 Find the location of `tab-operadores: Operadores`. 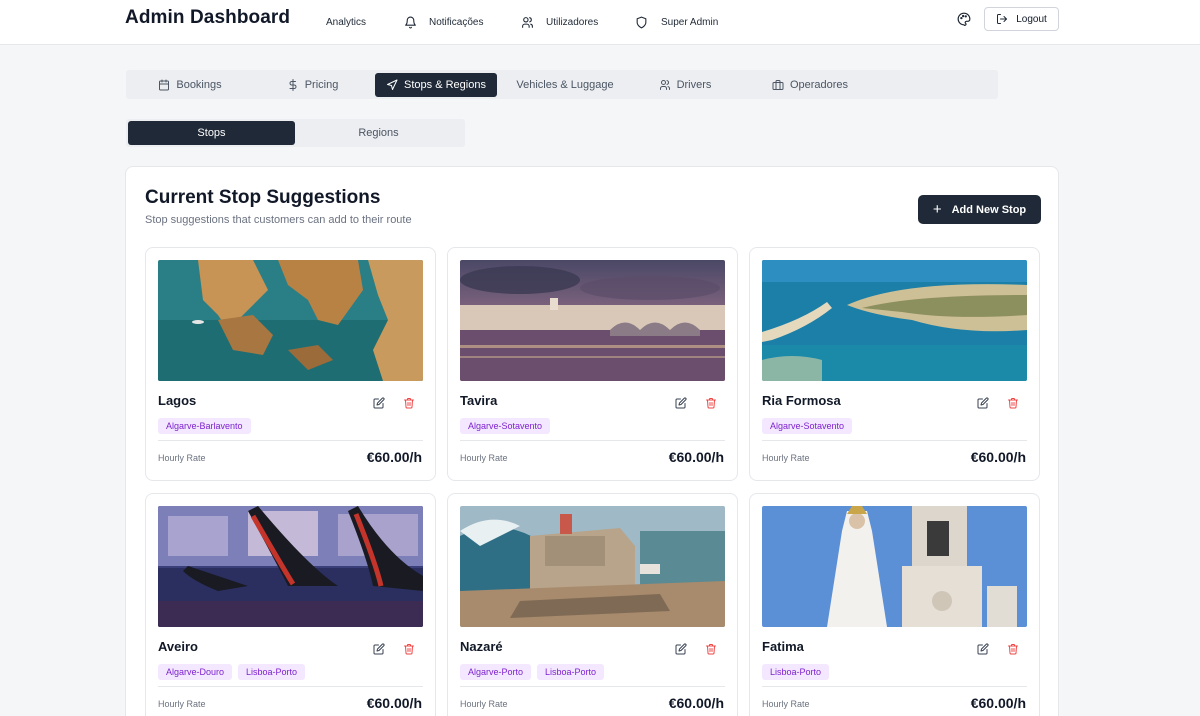

tab-operadores: Operadores is located at coordinates (810, 85).